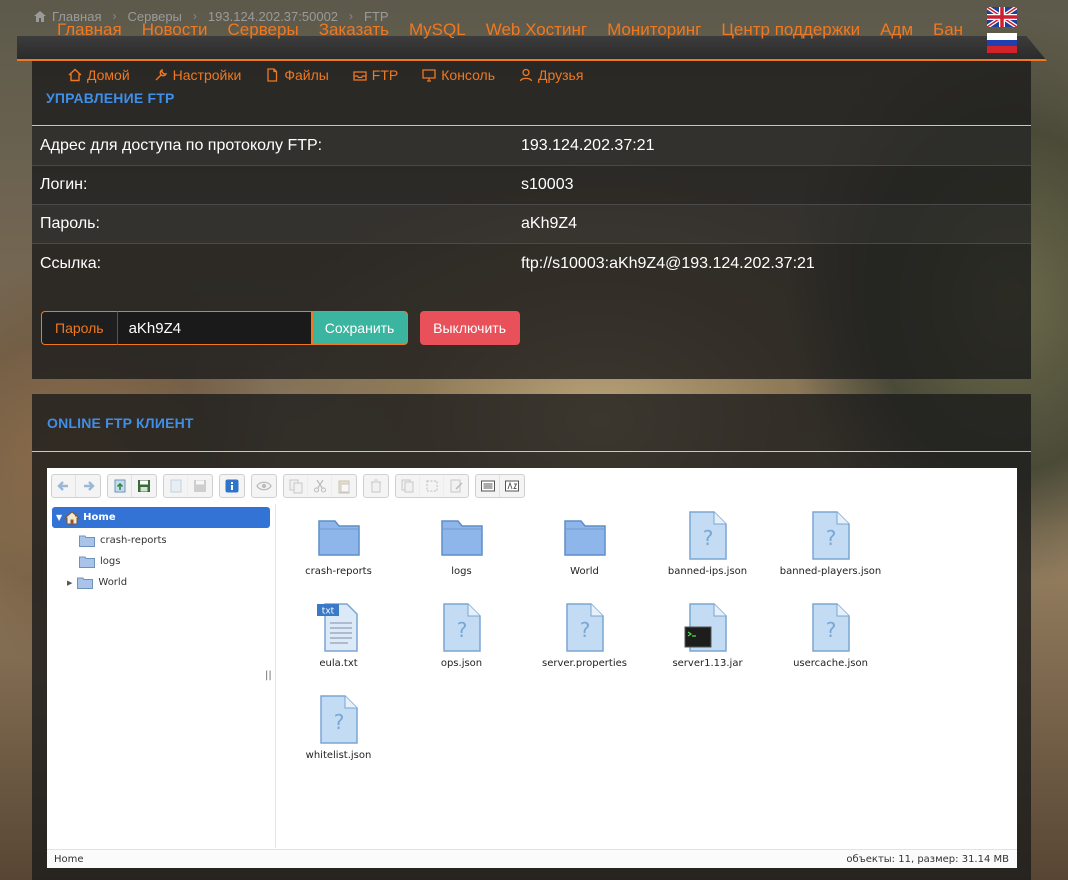 The height and width of the screenshot is (880, 1068). I want to click on upload-icon, so click(119, 486).